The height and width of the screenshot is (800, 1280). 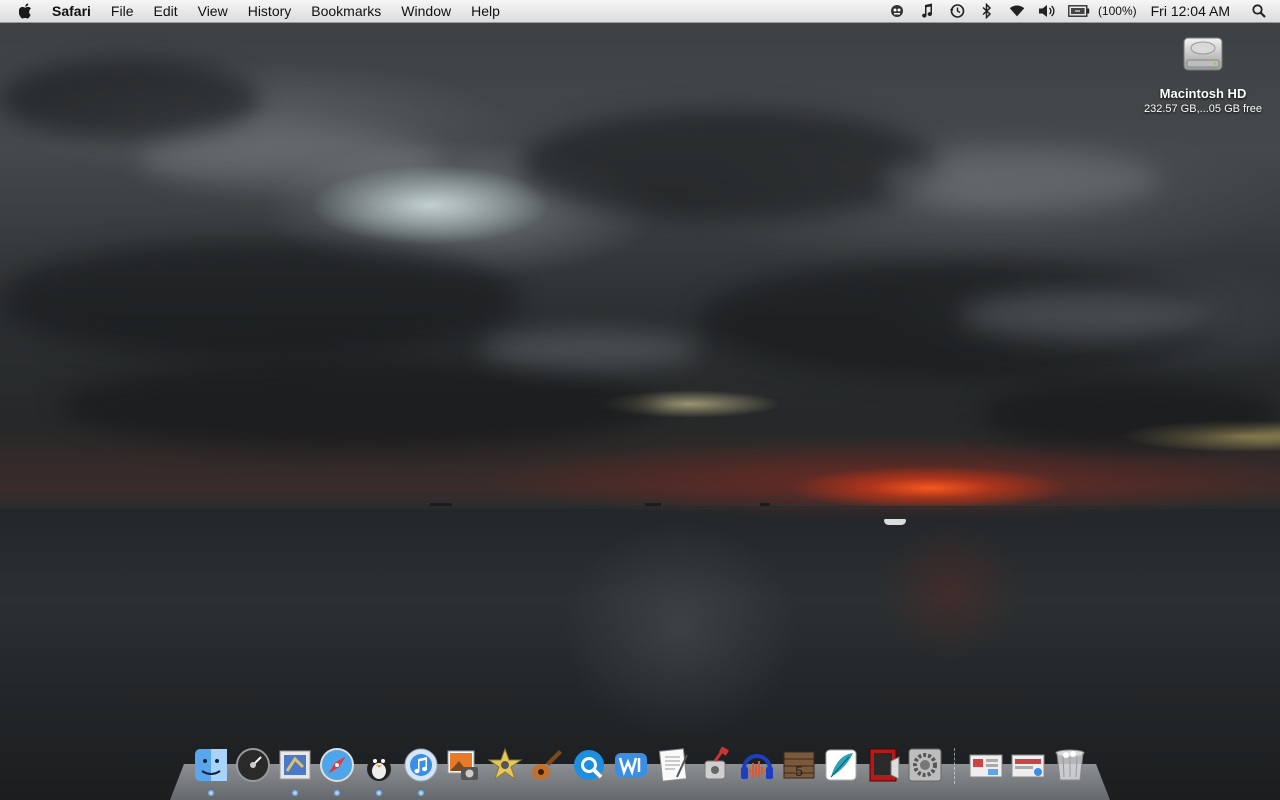 What do you see at coordinates (950, 590) in the screenshot?
I see `sunset-reflection` at bounding box center [950, 590].